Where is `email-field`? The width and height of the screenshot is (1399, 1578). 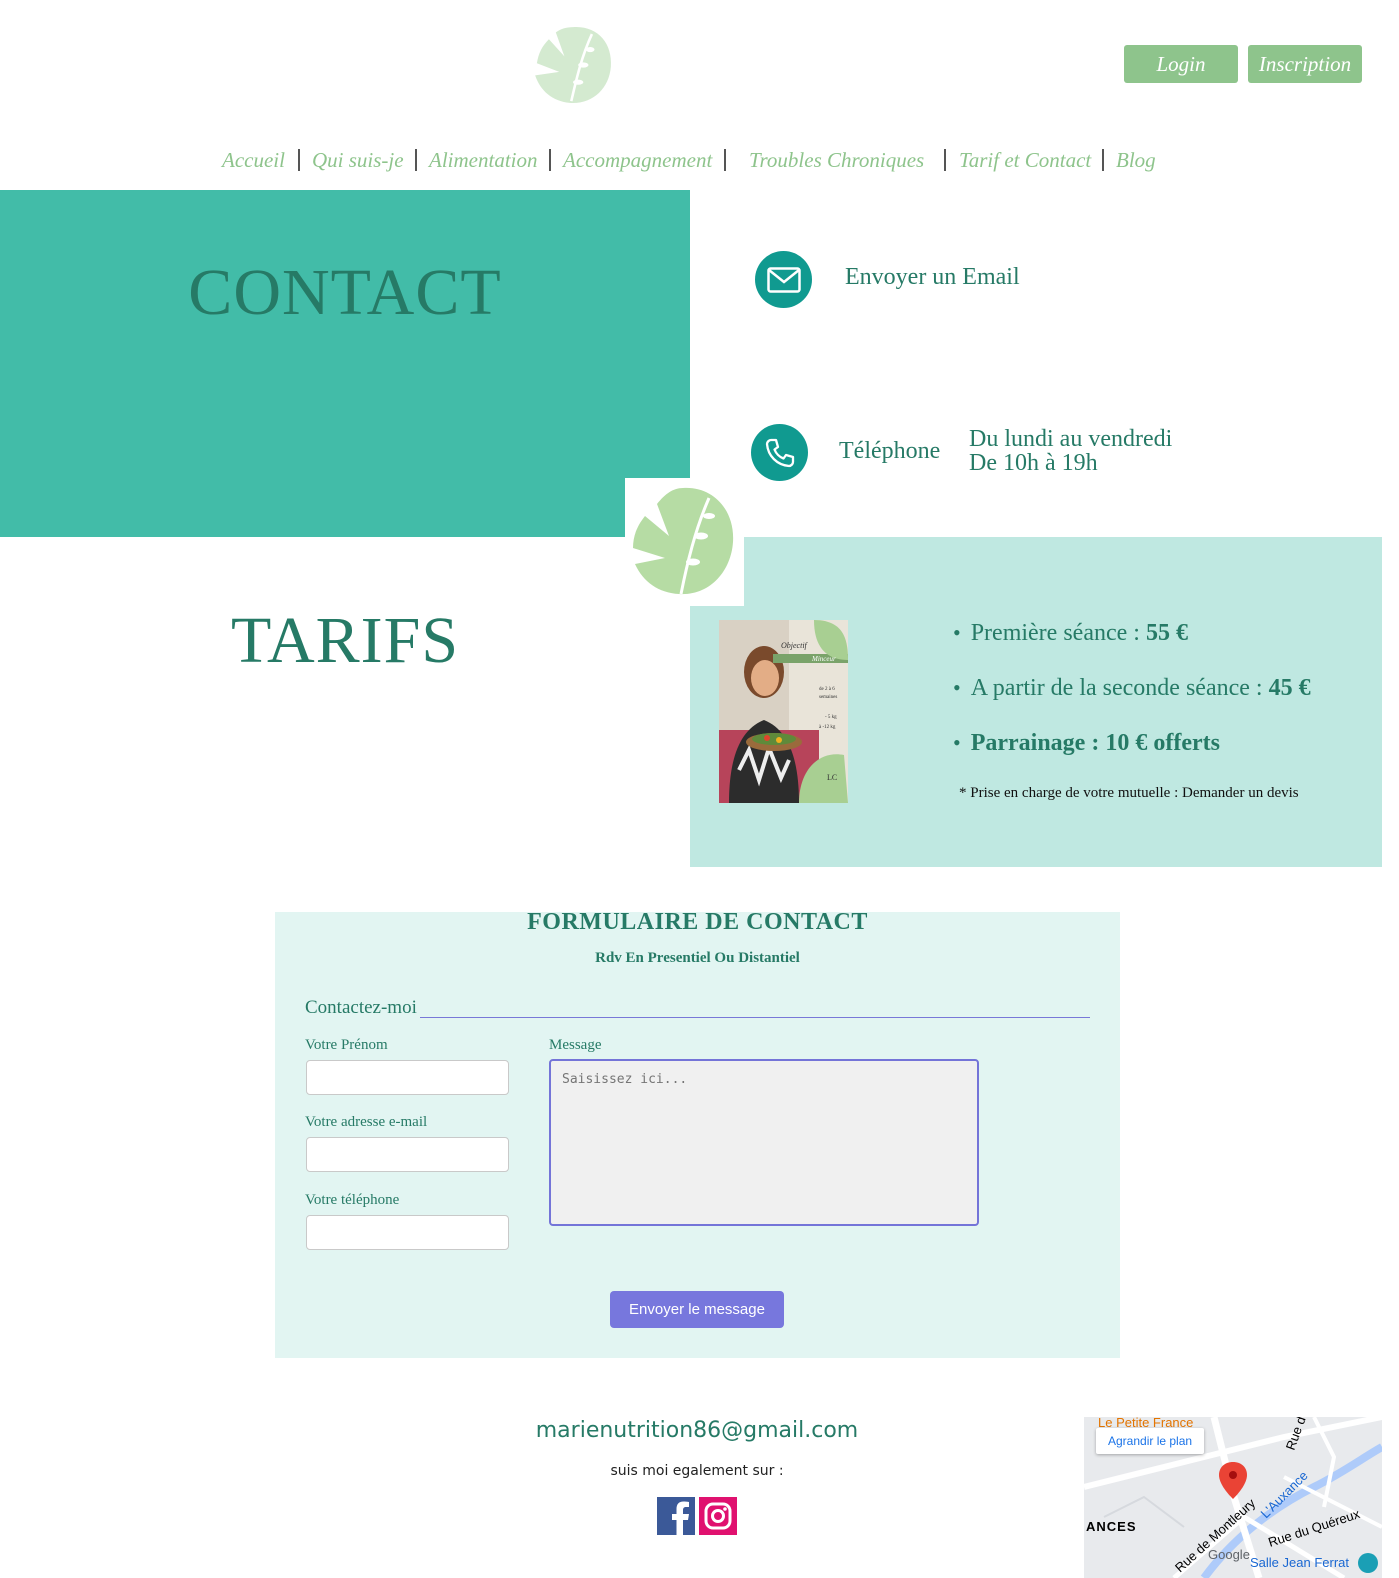
email-field is located at coordinates (407, 1154).